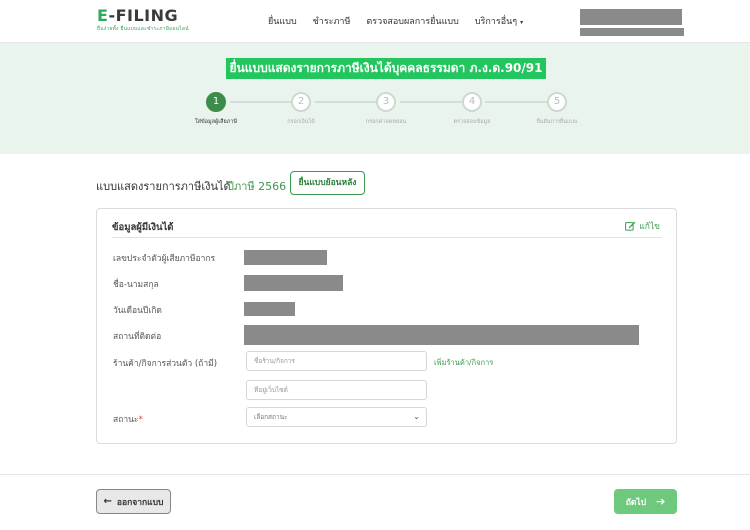 Image resolution: width=750 pixels, height=530 pixels. I want to click on next-label: ถัดไป, so click(636, 502).